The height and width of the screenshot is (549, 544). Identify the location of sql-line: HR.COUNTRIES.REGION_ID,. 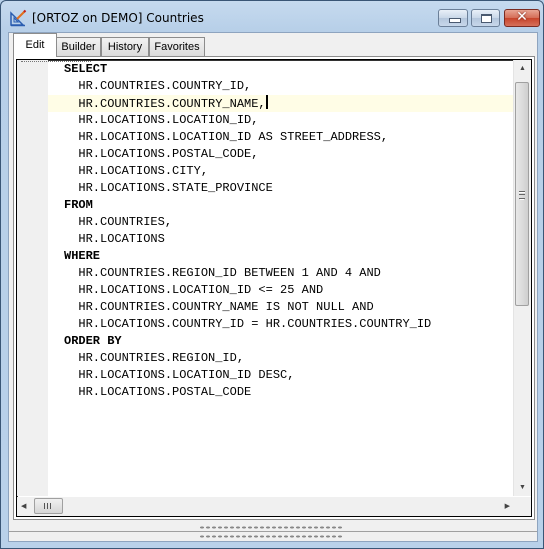
(289, 358).